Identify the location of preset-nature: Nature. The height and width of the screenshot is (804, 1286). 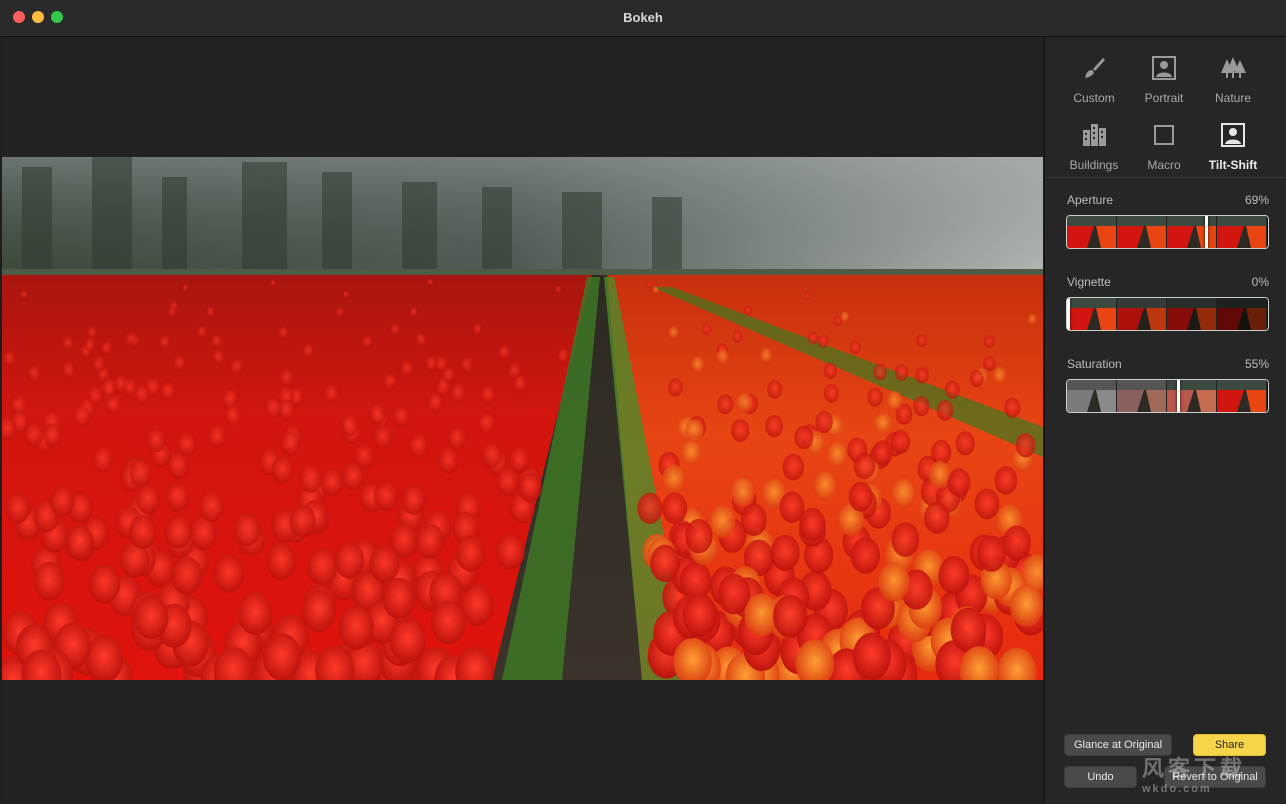
(1233, 75).